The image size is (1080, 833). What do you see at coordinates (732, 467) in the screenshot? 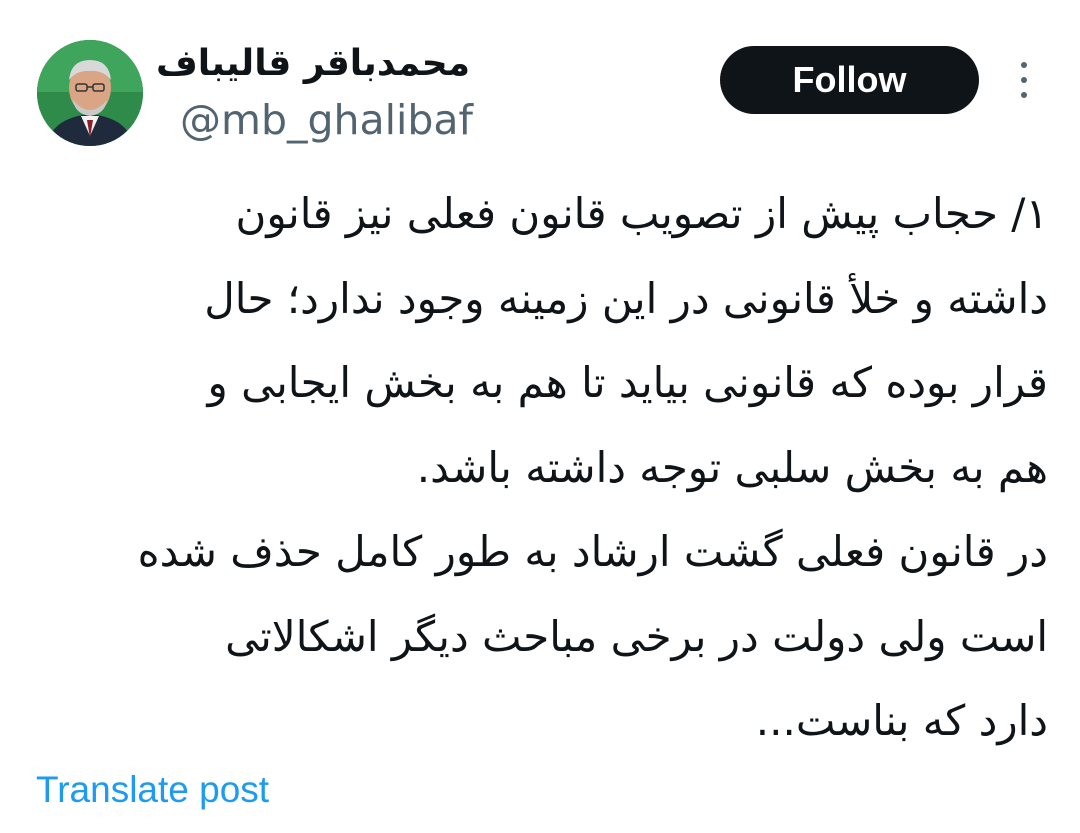
I see `tweet-text-line: هم به بخش سلبی توجه داشته باشد.` at bounding box center [732, 467].